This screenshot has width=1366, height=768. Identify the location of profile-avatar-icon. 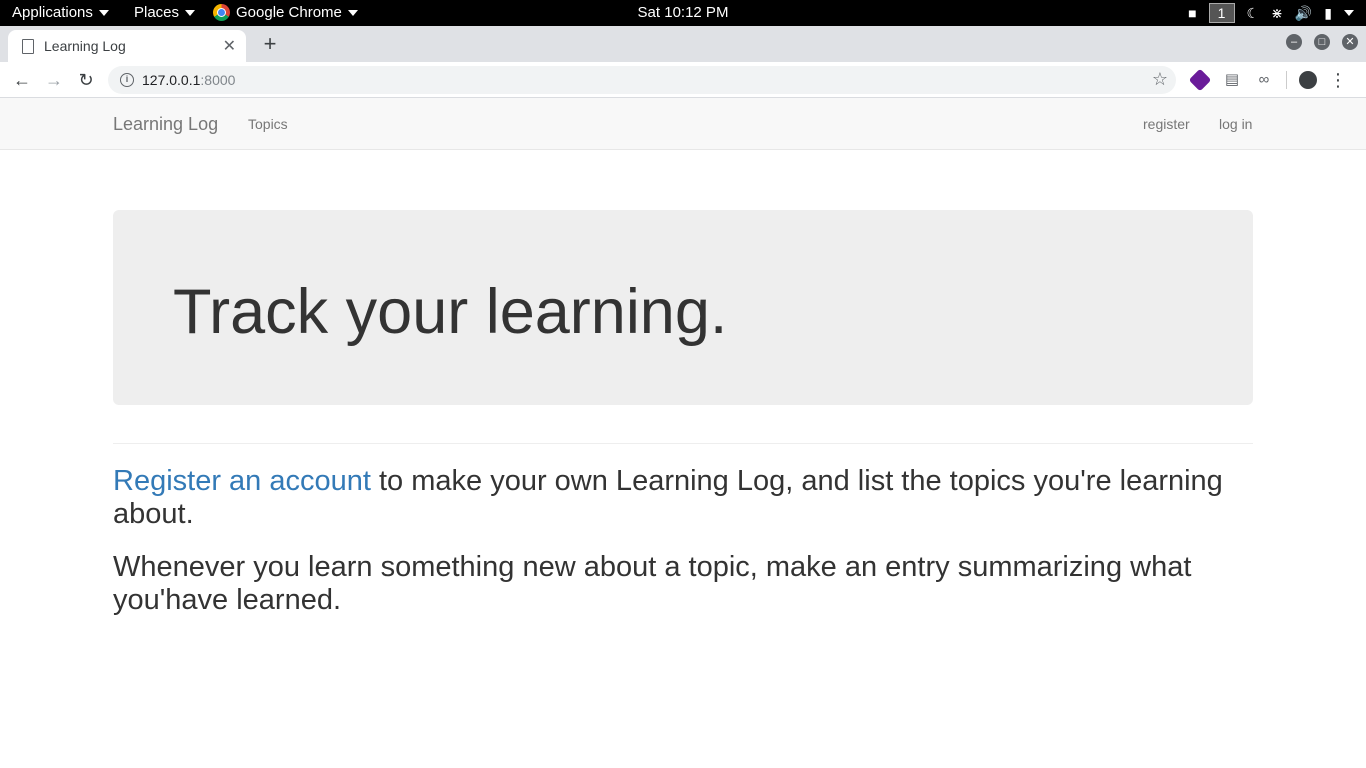
(1308, 80).